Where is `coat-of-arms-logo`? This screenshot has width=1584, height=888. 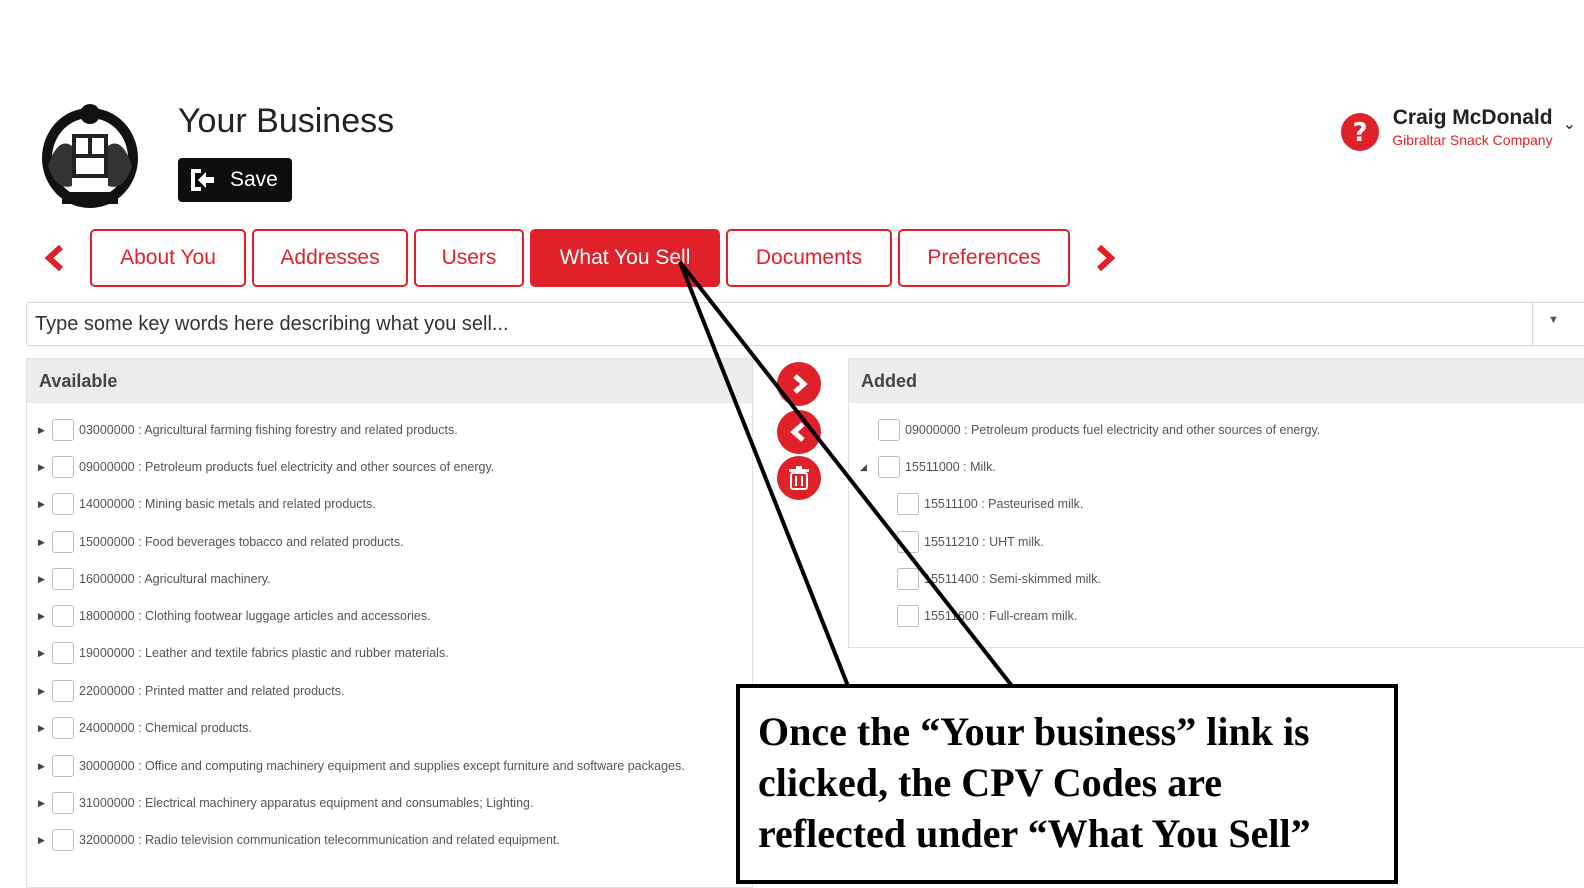 coat-of-arms-logo is located at coordinates (90, 156).